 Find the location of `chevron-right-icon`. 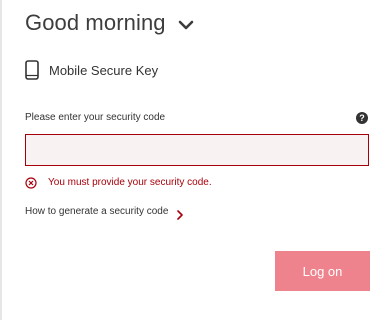

chevron-right-icon is located at coordinates (180, 213).